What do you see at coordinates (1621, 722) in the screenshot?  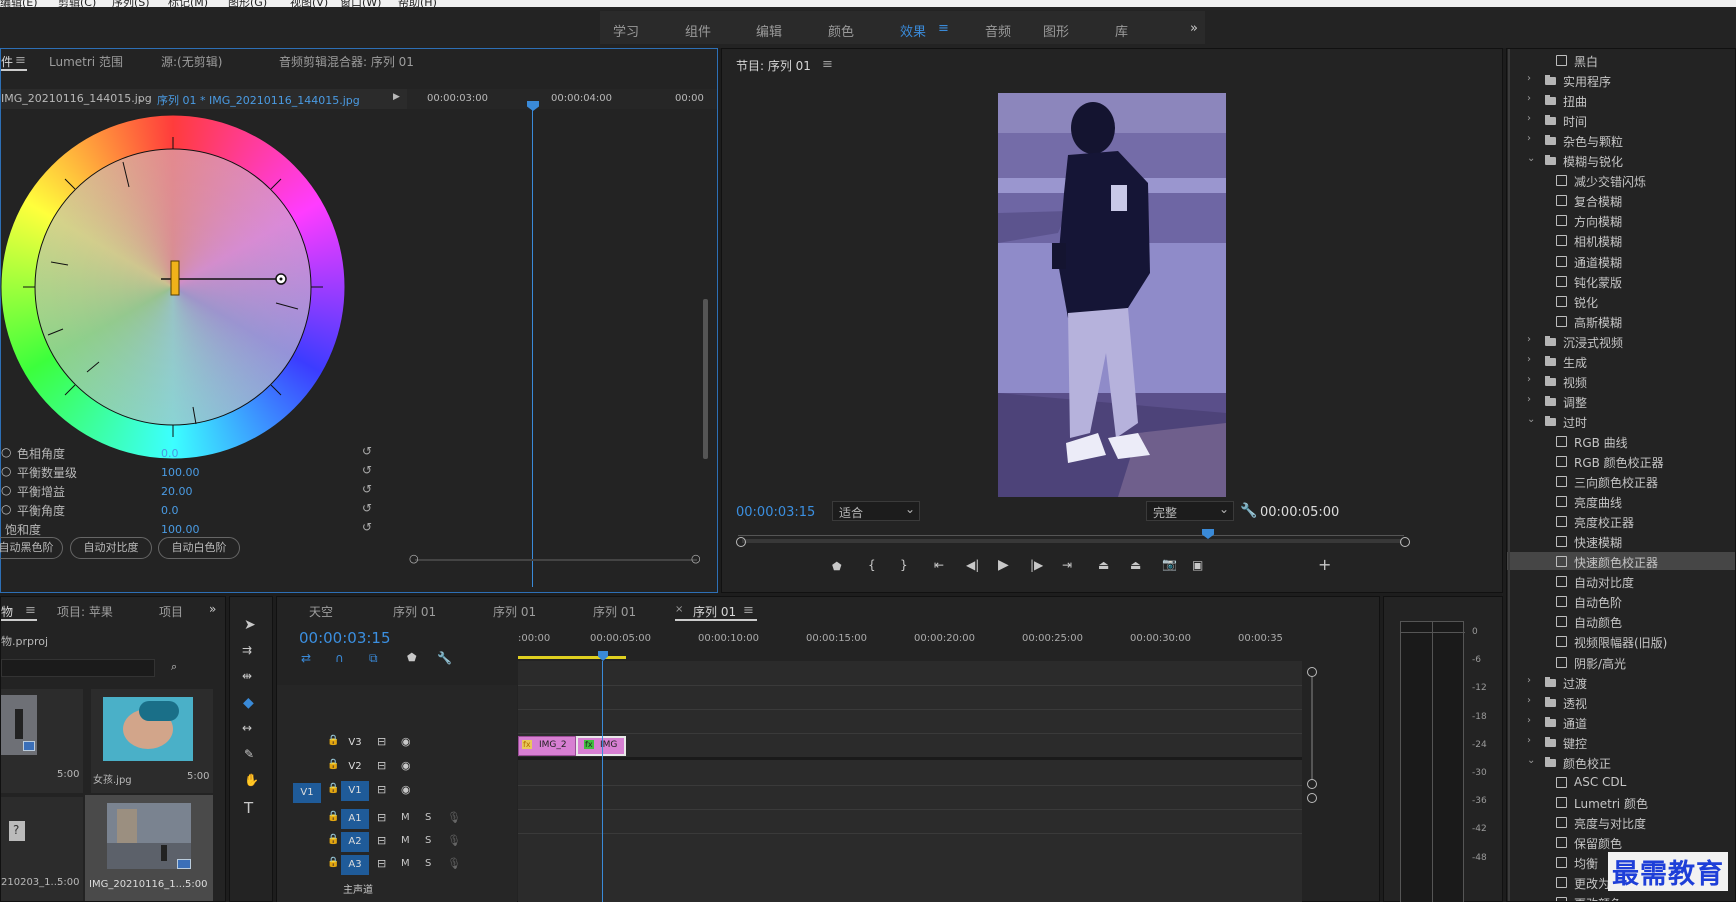 I see `effects-folder: › 通道` at bounding box center [1621, 722].